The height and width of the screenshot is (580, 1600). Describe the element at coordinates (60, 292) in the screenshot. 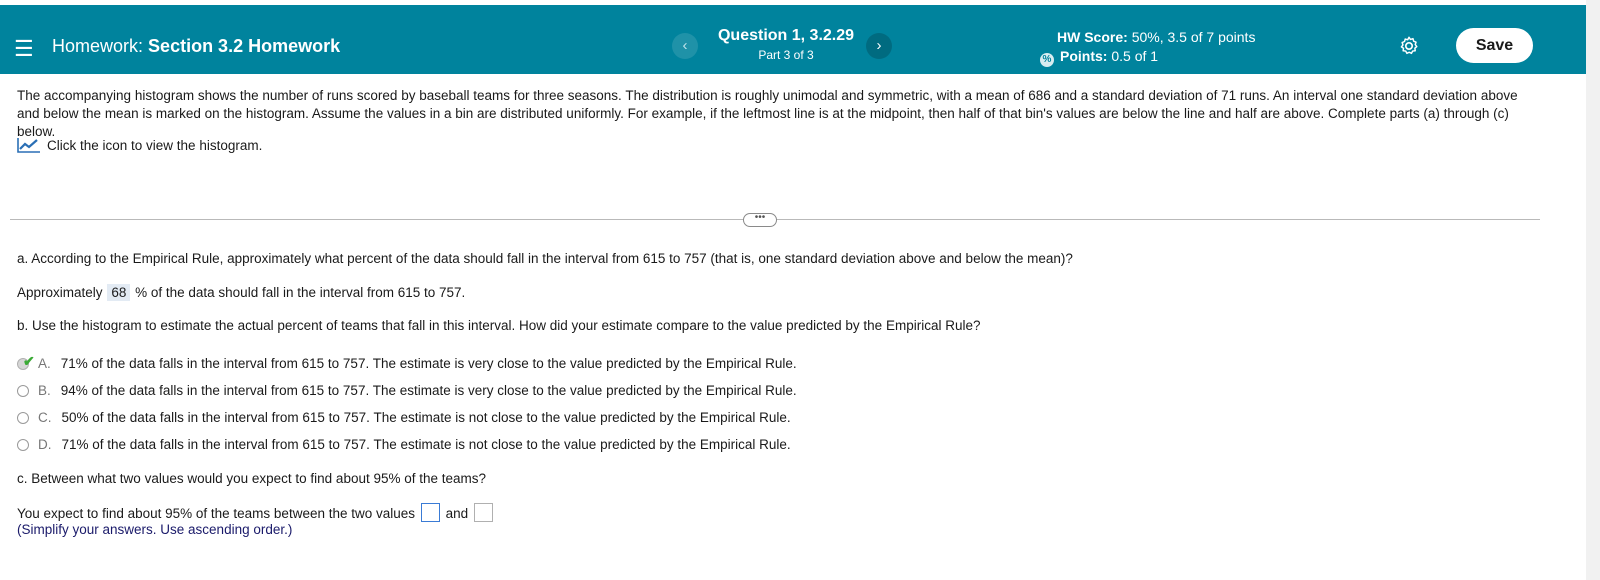

I see `part-a-answer-prefix: Approximately` at that location.